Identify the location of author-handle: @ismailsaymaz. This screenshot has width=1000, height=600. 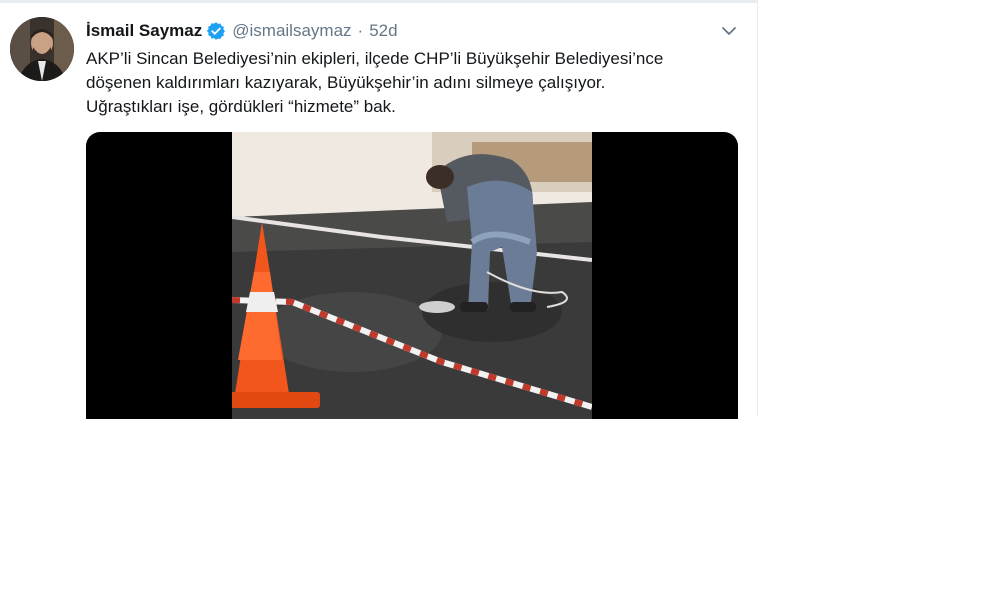
(291, 31).